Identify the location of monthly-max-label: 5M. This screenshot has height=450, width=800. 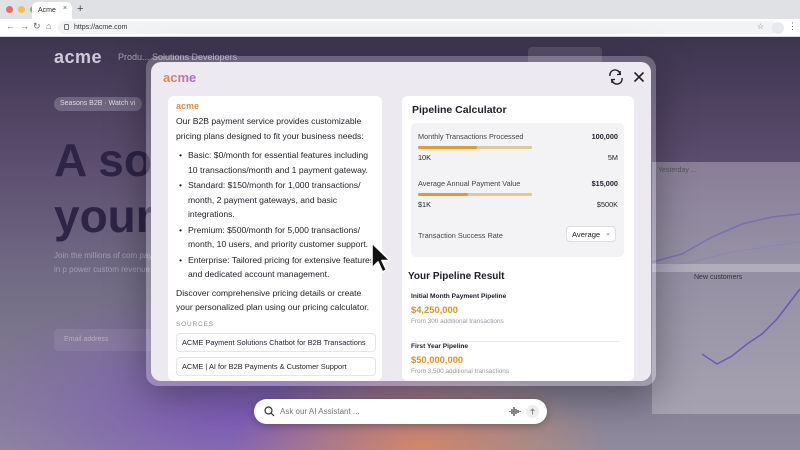
(612, 157).